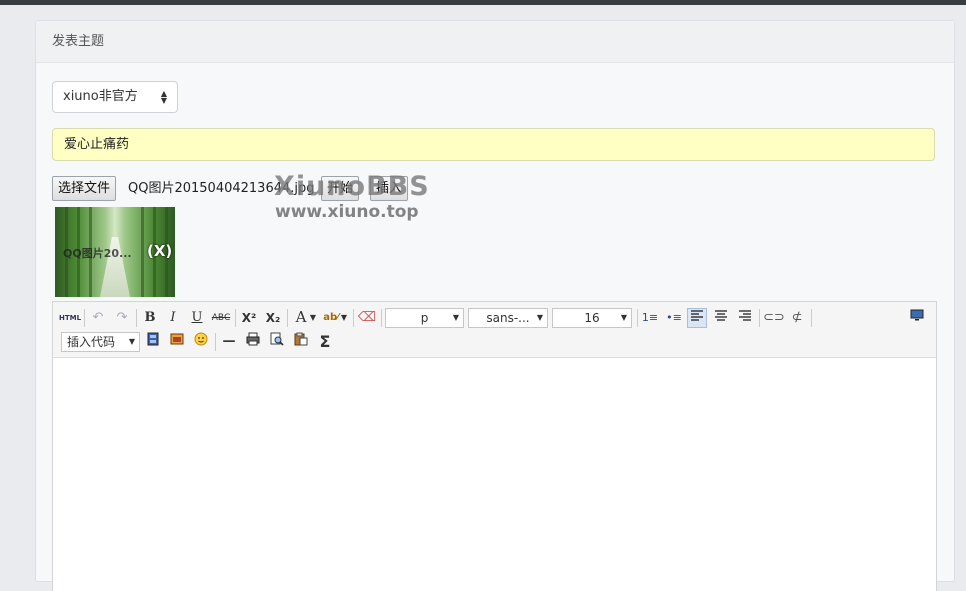 This screenshot has width=966, height=591. What do you see at coordinates (100, 96) in the screenshot?
I see `forum-select-value: xiuno非官方` at bounding box center [100, 96].